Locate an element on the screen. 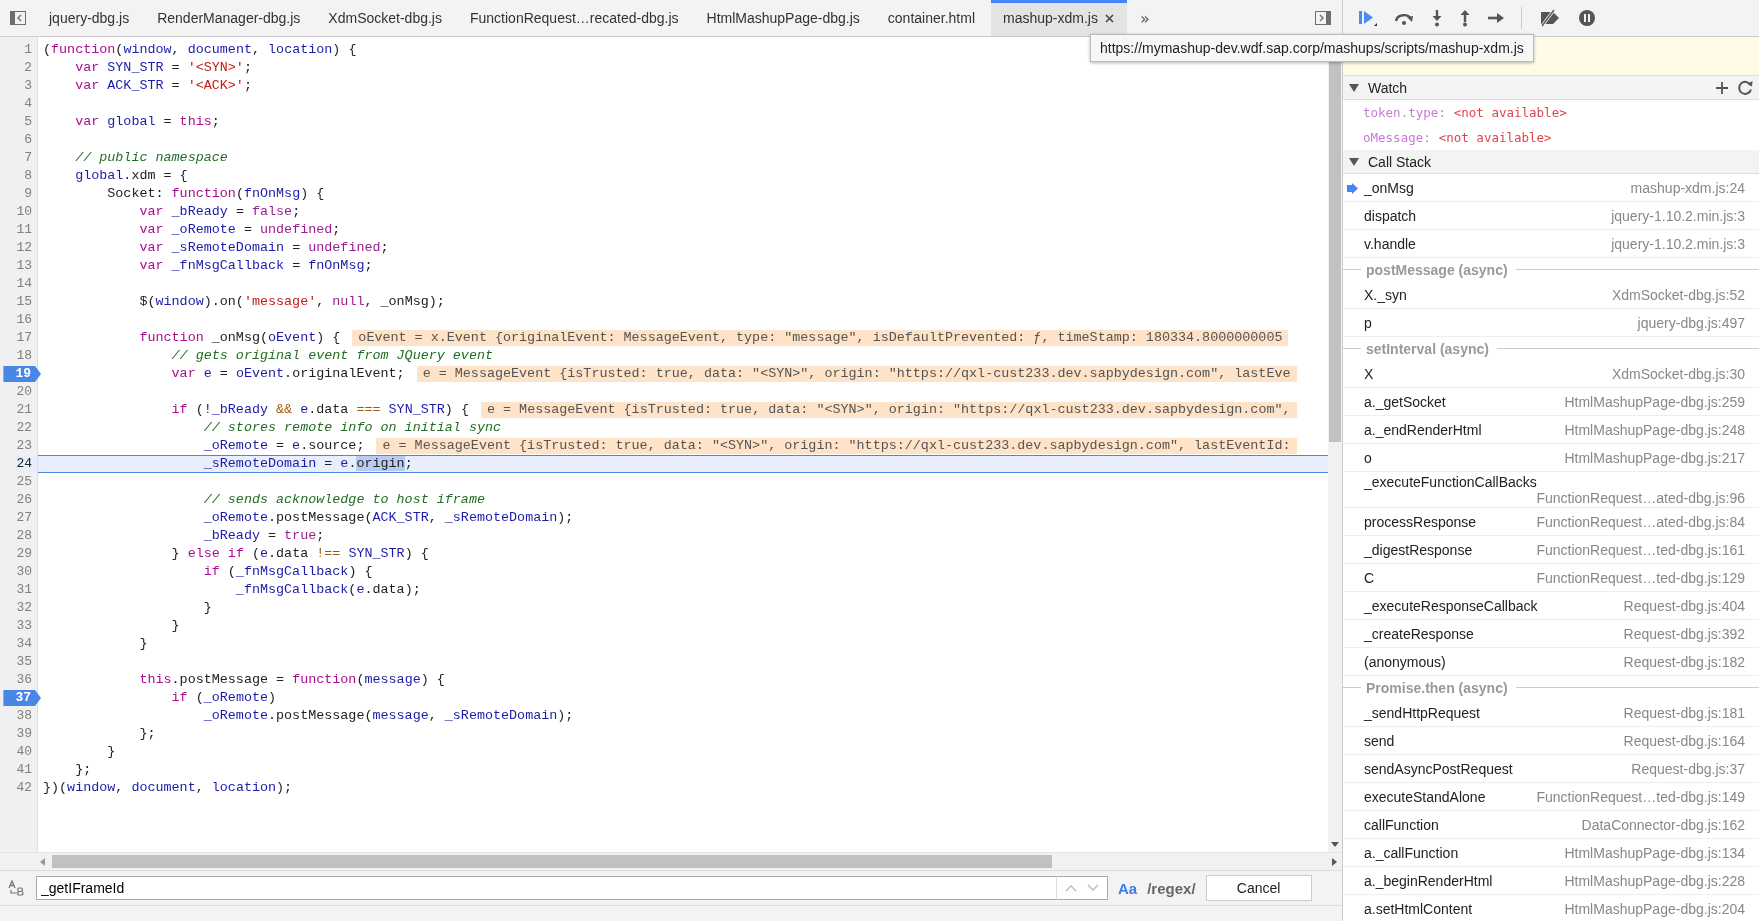 This screenshot has width=1759, height=921. line-number: 30 is located at coordinates (24, 572).